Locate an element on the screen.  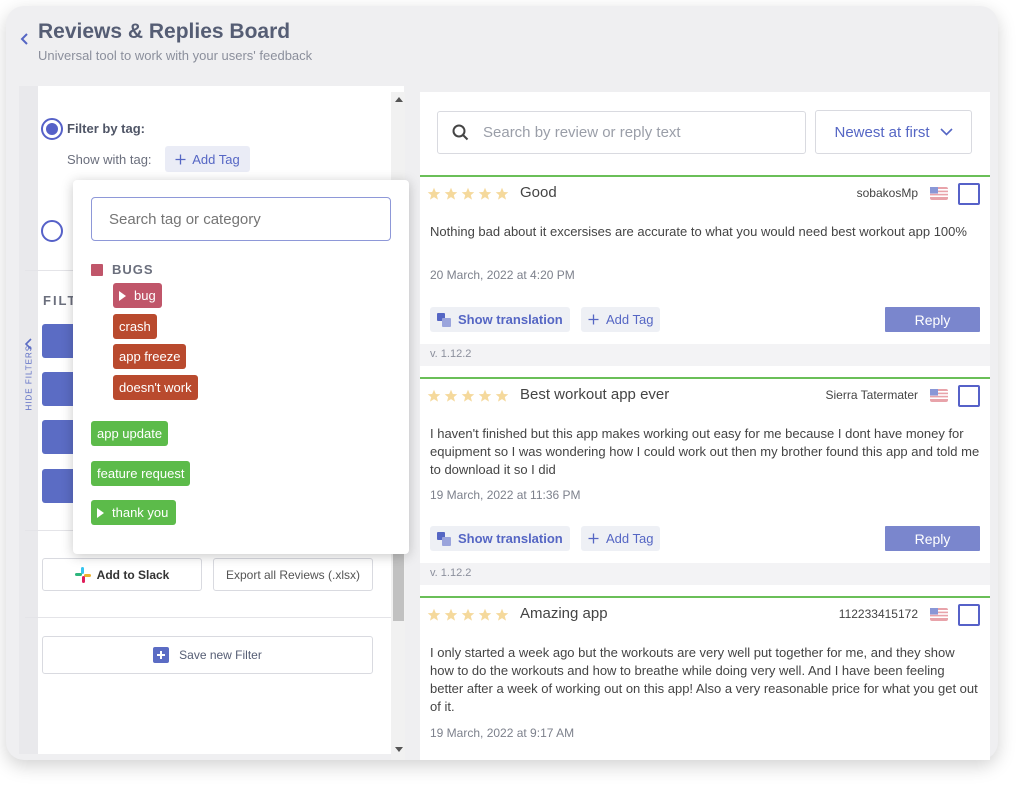
tag-label: crash is located at coordinates (135, 326).